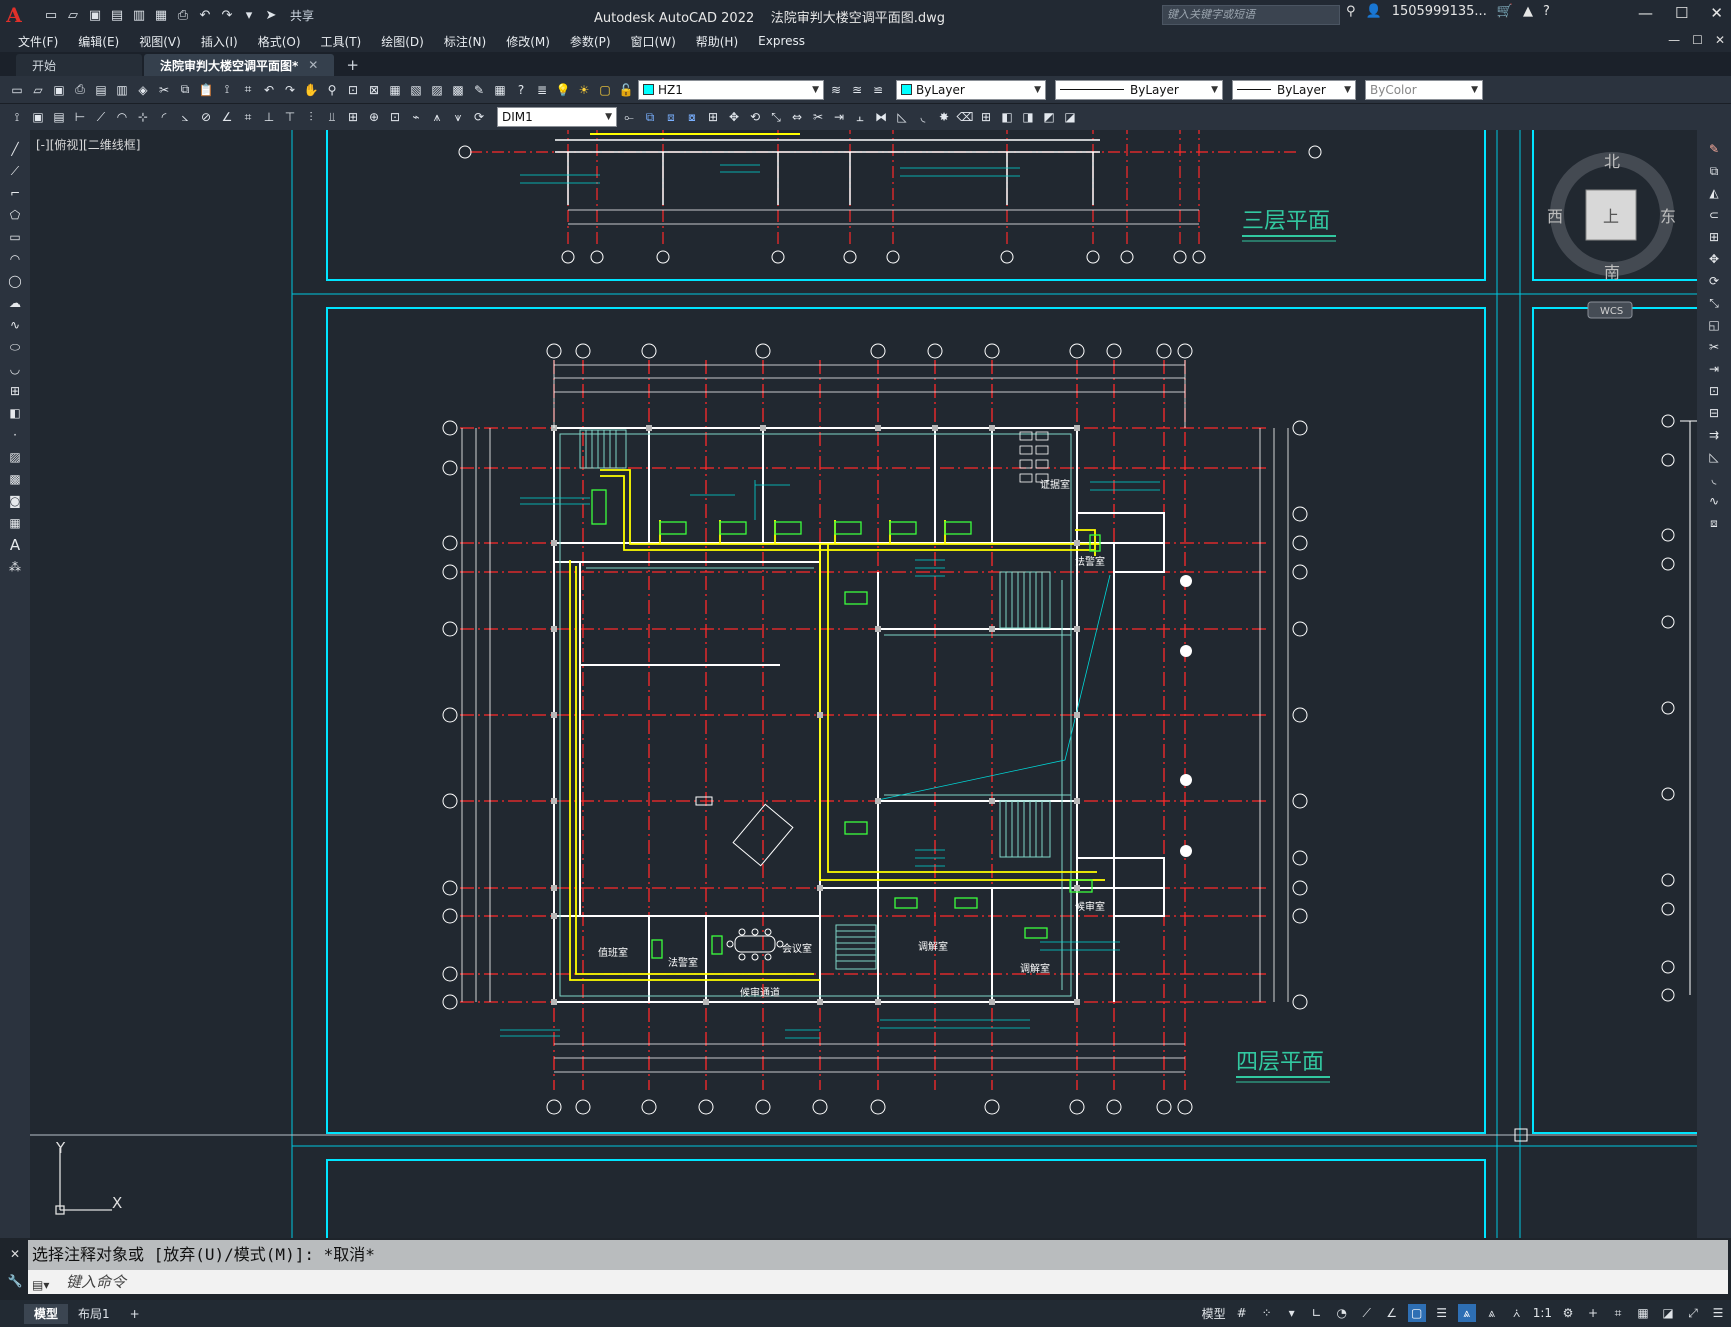  I want to click on open-icon: ▱, so click(73, 15).